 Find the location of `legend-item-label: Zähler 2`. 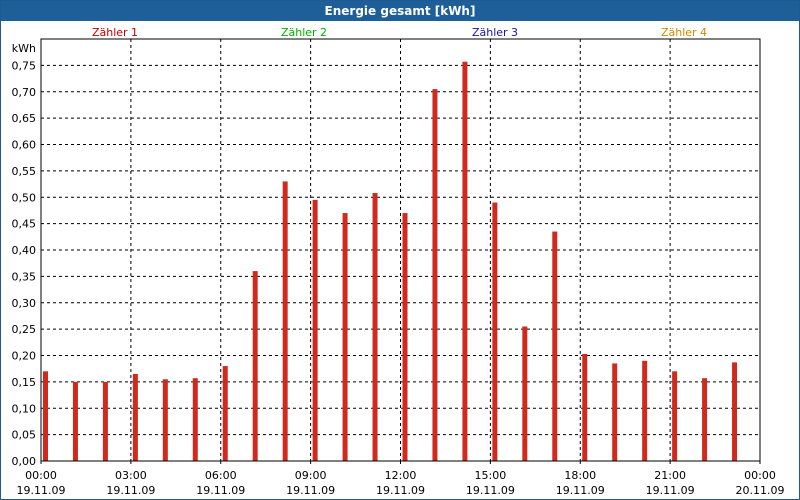

legend-item-label: Zähler 2 is located at coordinates (304, 32).